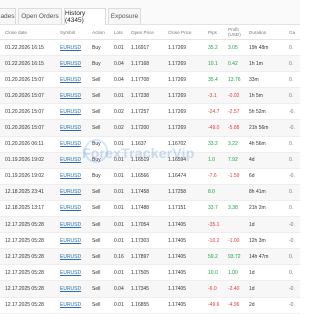  What do you see at coordinates (218, 80) in the screenshot?
I see `cell-pips: 35.4` at bounding box center [218, 80].